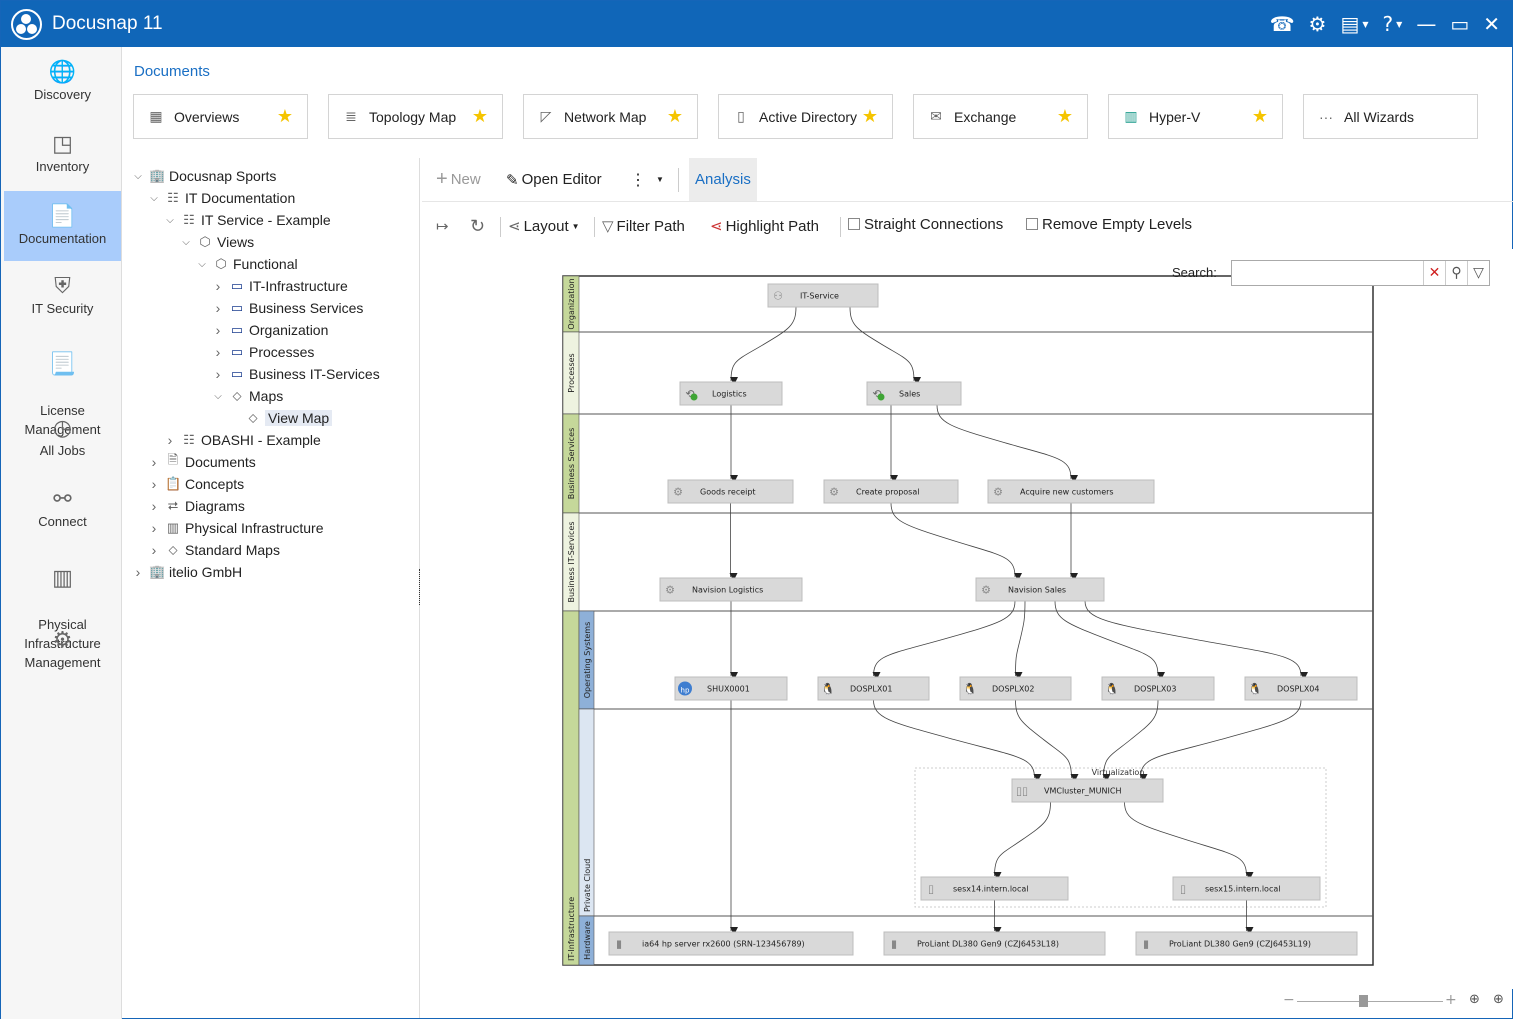  Describe the element at coordinates (994, 888) in the screenshot. I see `map-node: ▯ sesx14.intern.local` at that location.